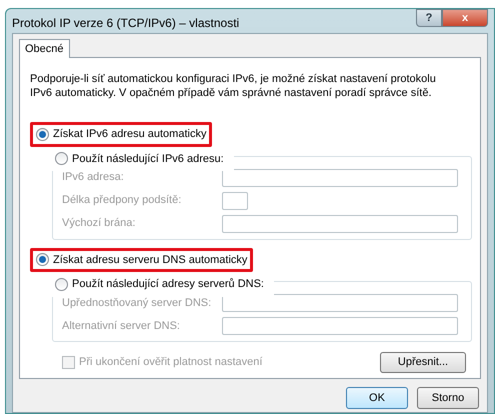 Image resolution: width=495 pixels, height=414 pixels. I want to click on description-text: Podporuje-li síť automatickou konfiguraci IPv6, je možné získat nastavení protokolu IPv6 automaticky. V opačném případě vám správné nastavení poradí správce sítě., so click(233, 86).